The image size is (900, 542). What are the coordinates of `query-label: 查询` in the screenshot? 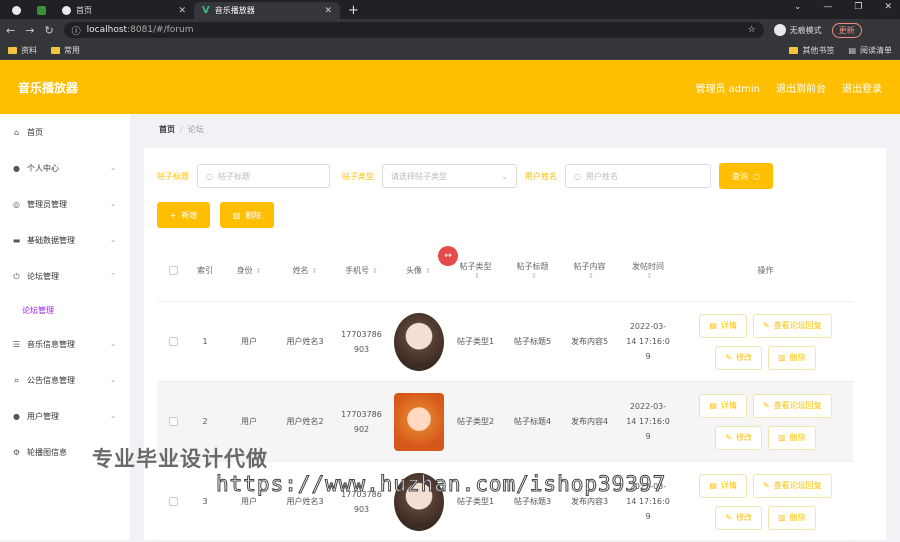 It's located at (740, 176).